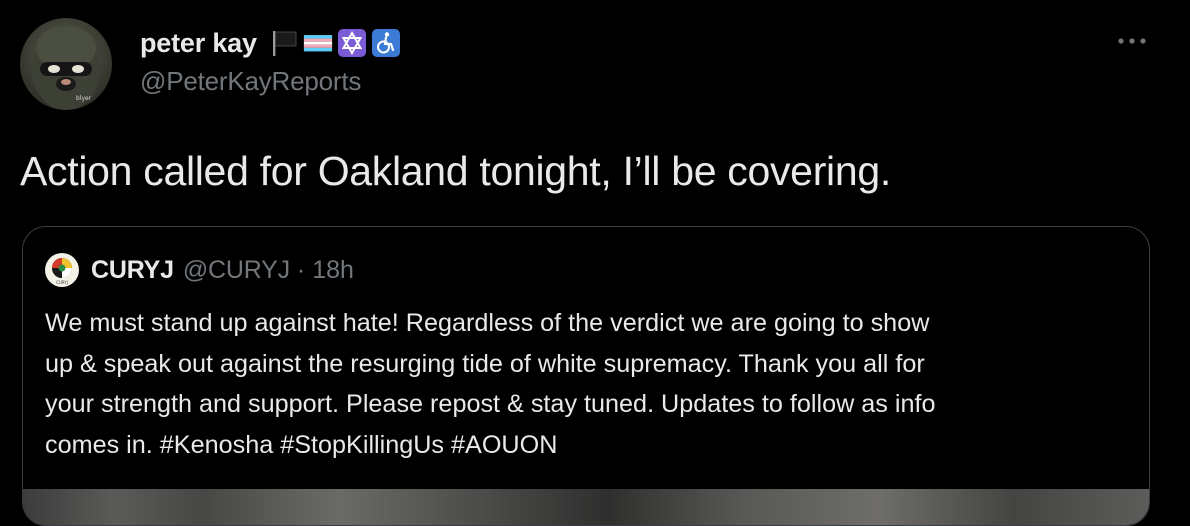  I want to click on author-badges, so click(335, 43).